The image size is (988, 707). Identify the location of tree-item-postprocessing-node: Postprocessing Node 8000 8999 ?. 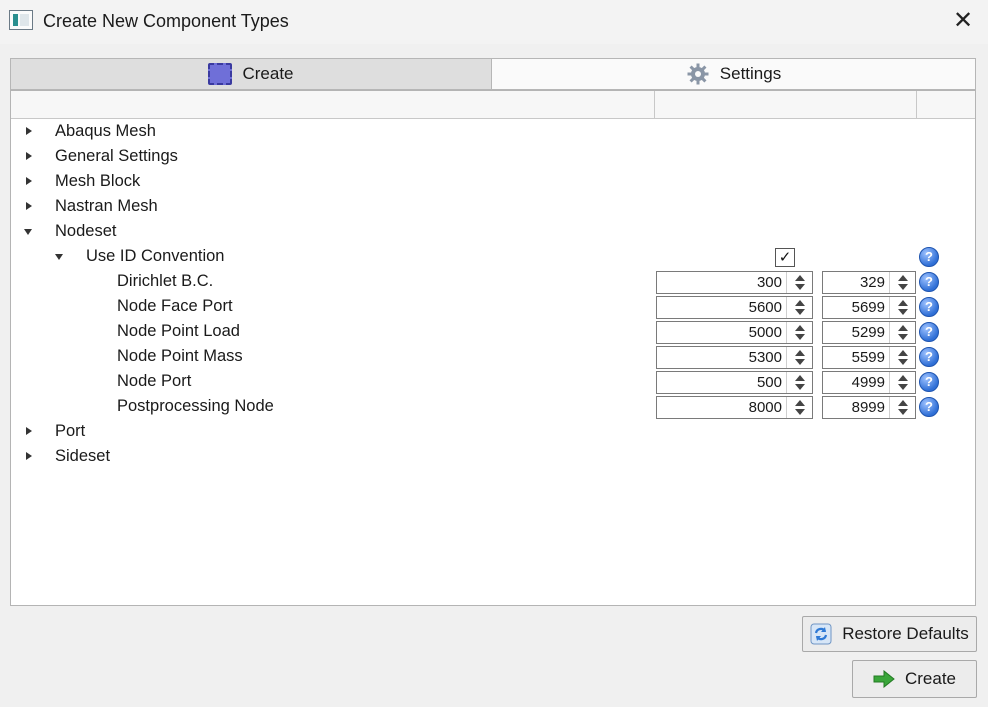
(493, 406).